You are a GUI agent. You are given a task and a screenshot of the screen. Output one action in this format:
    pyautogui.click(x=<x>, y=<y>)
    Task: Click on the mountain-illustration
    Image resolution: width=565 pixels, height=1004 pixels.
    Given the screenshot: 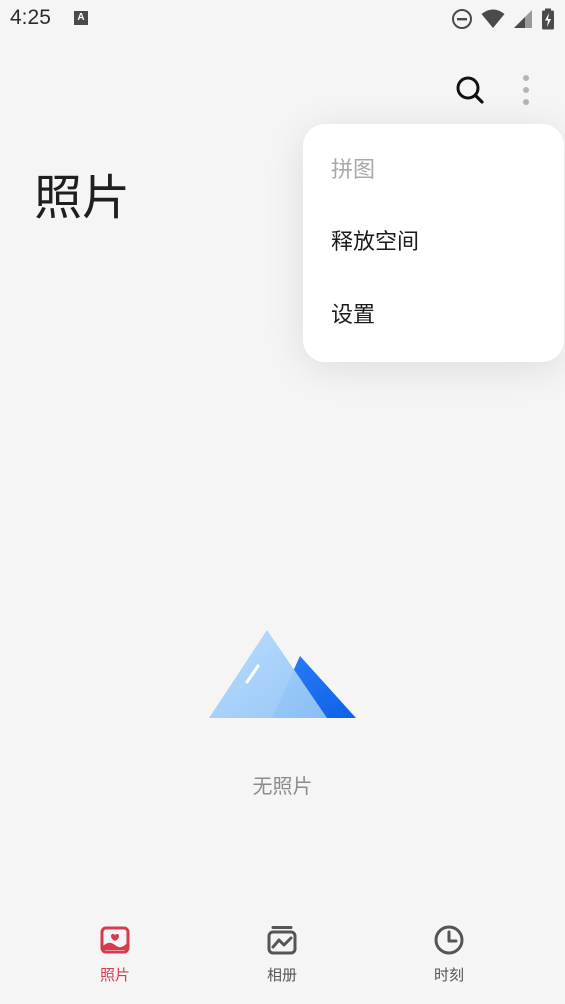 What is the action you would take?
    pyautogui.click(x=282, y=674)
    